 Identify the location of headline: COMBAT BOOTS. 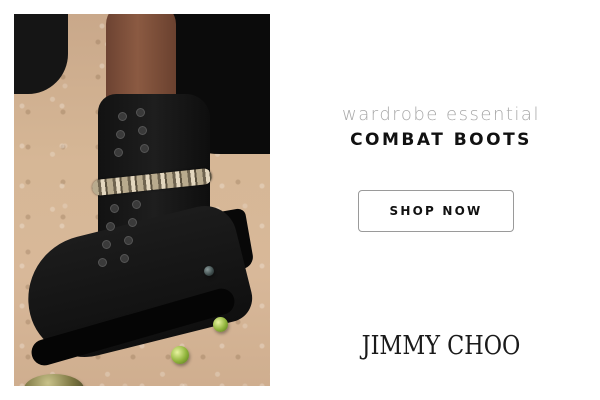
(441, 140).